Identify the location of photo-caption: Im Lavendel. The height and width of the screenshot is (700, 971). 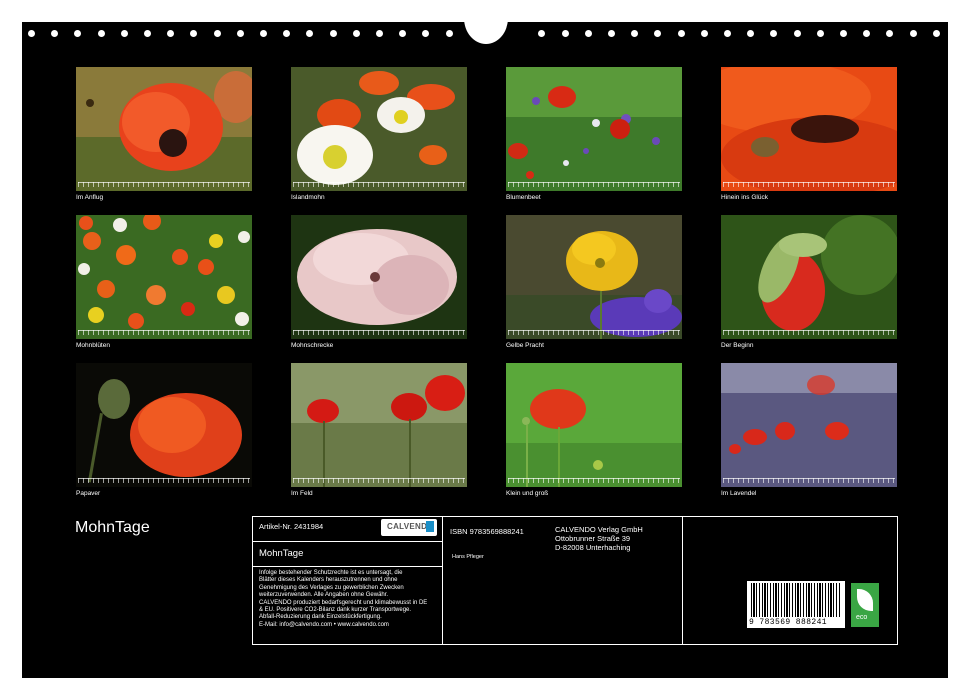
(739, 493).